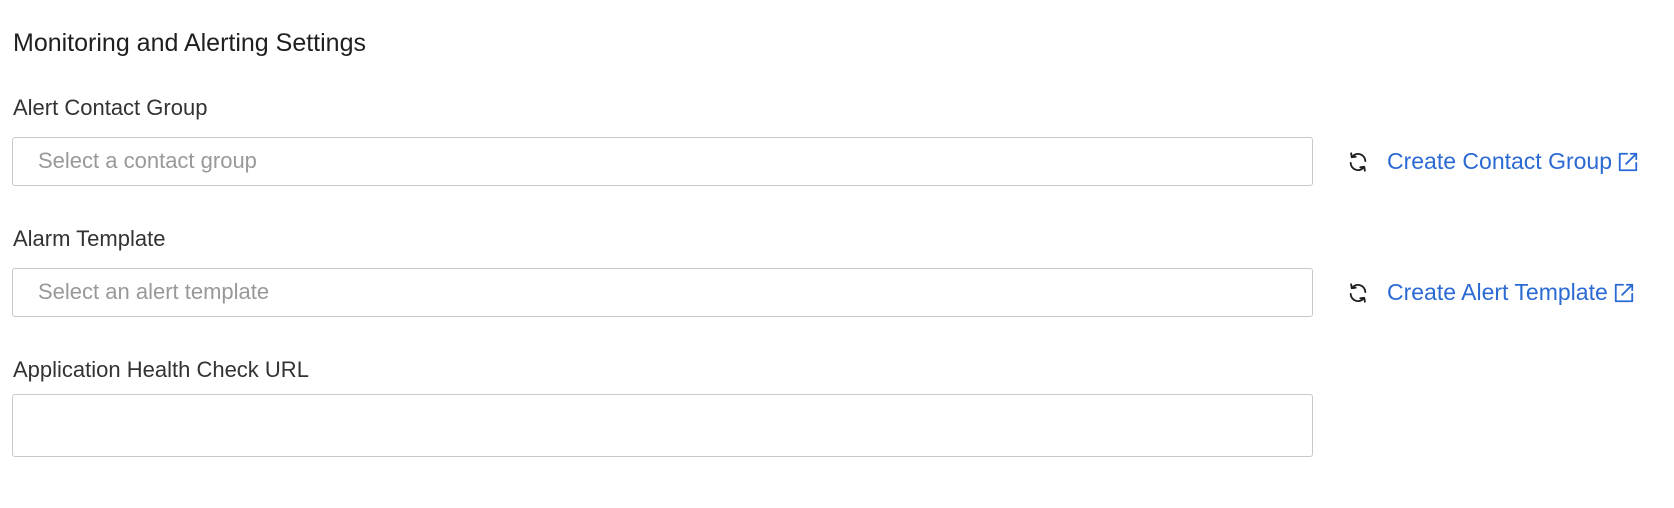  Describe the element at coordinates (89, 238) in the screenshot. I see `alarm-template-label: Alarm Template` at that location.